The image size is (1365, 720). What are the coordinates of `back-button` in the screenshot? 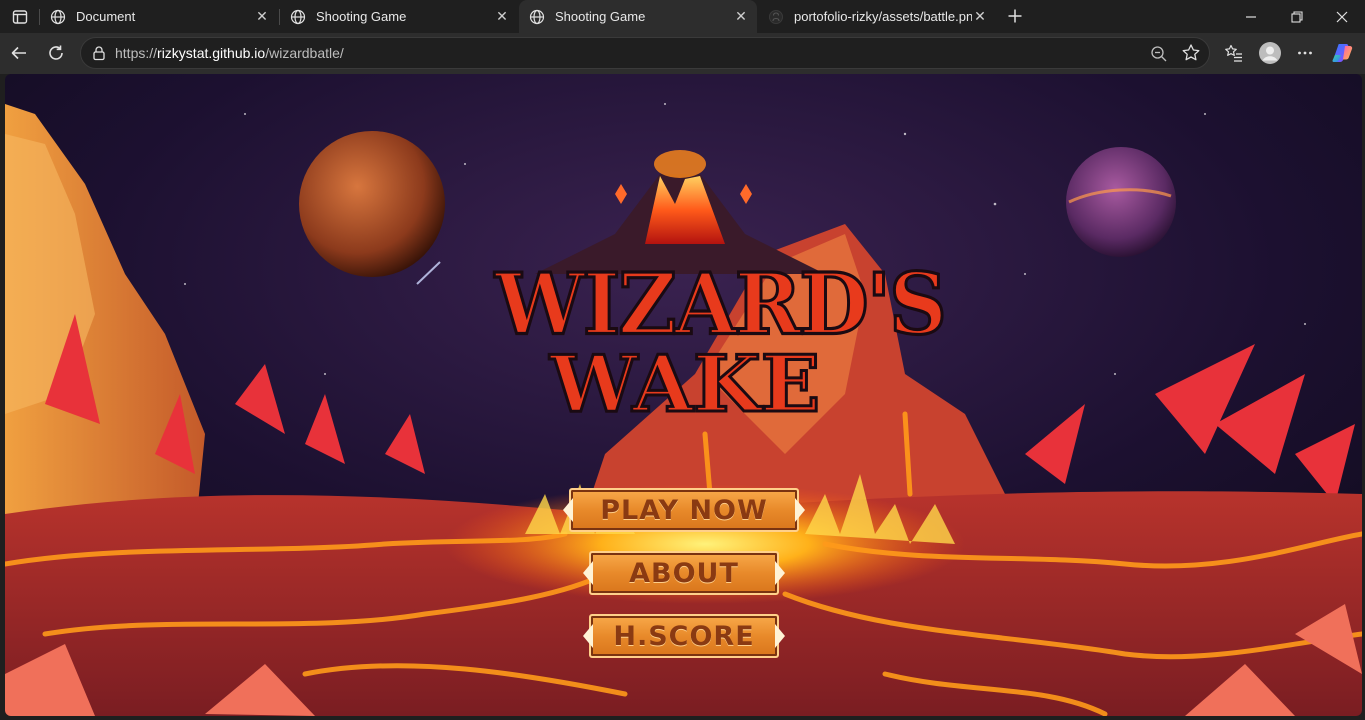 It's located at (19, 53).